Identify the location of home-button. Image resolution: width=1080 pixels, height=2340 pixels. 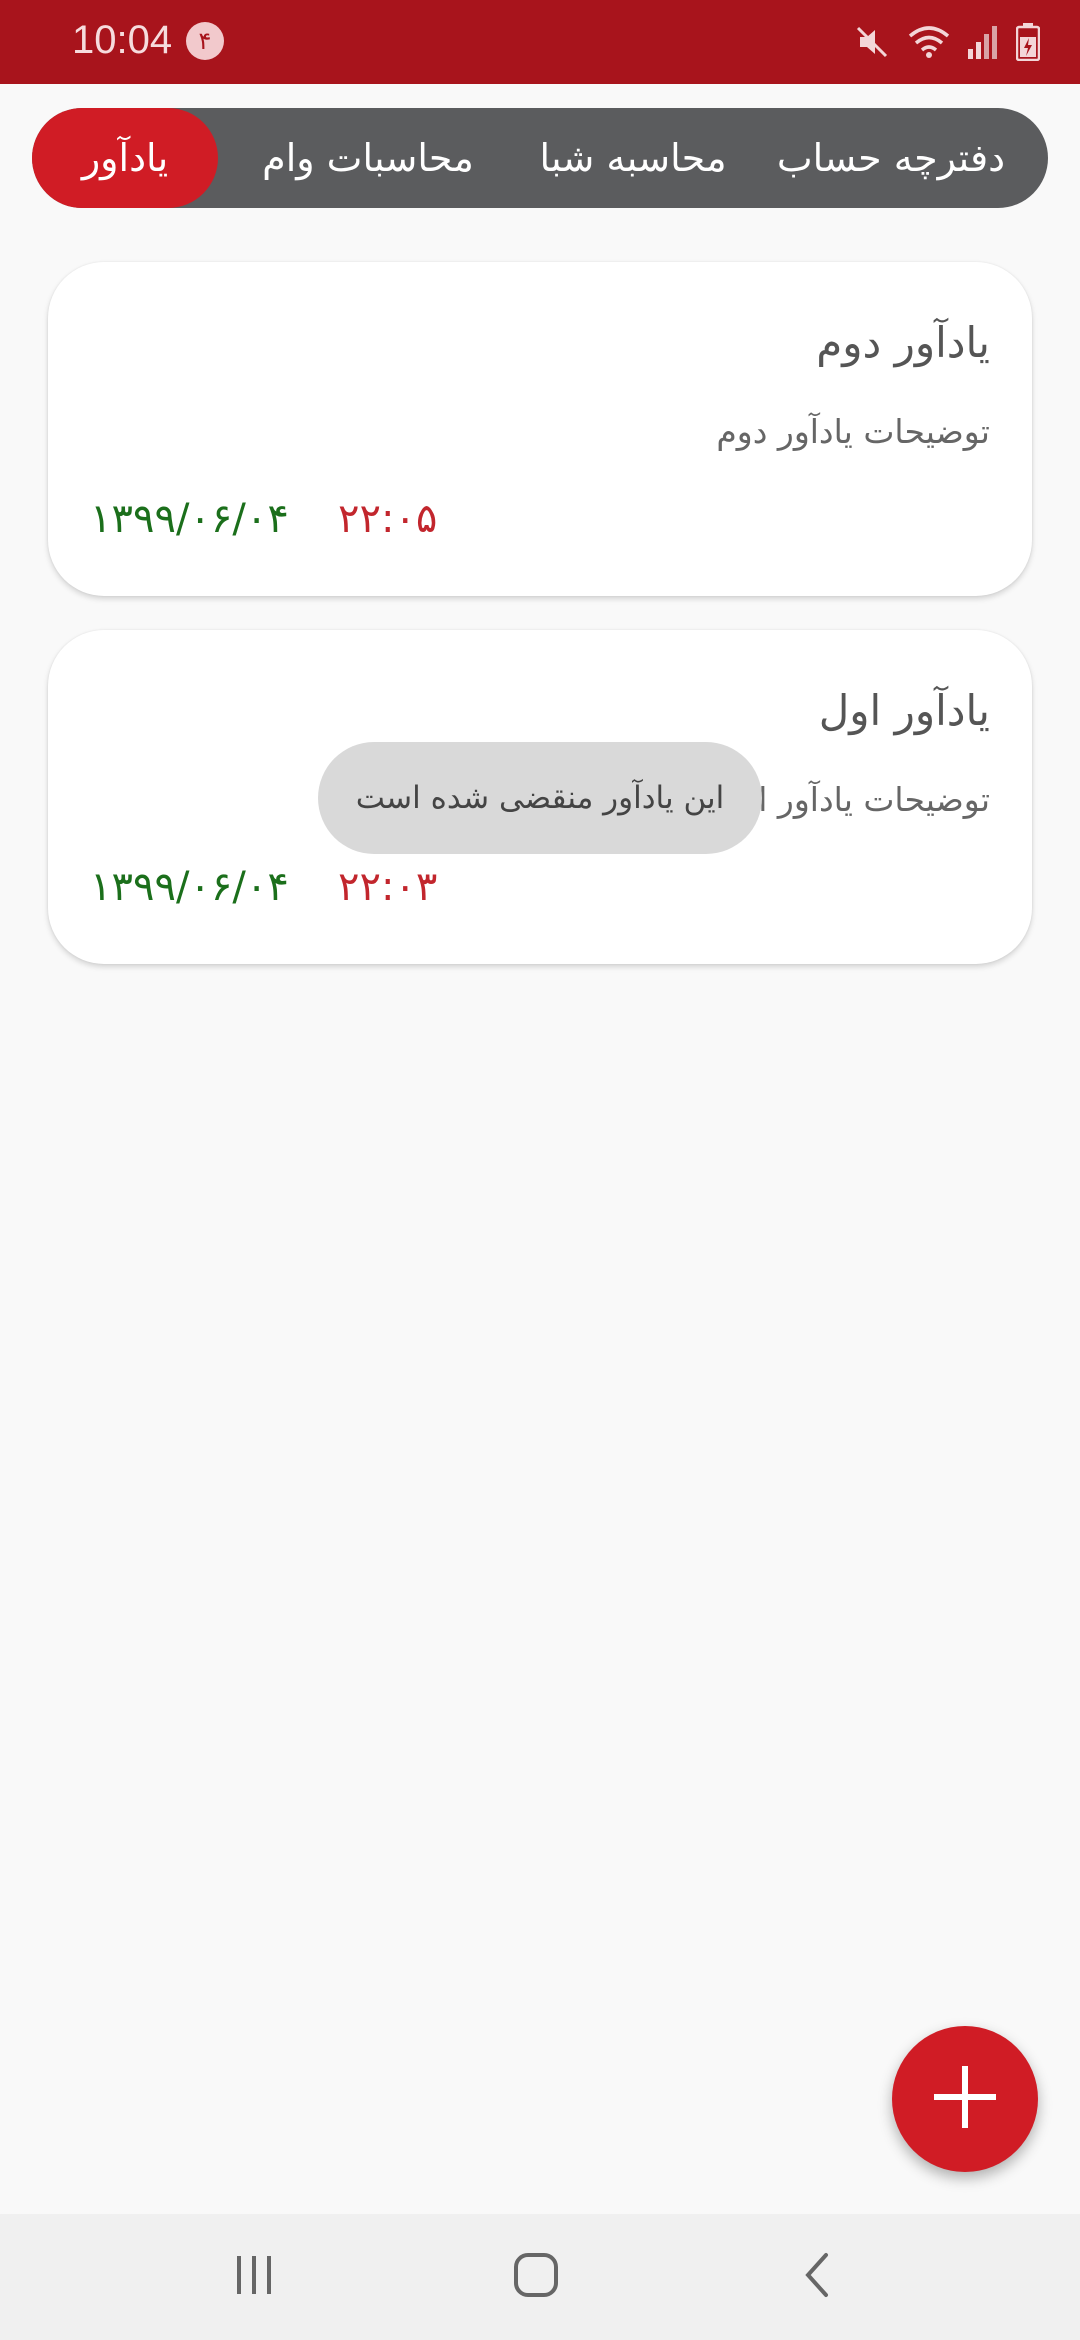
(536, 2277).